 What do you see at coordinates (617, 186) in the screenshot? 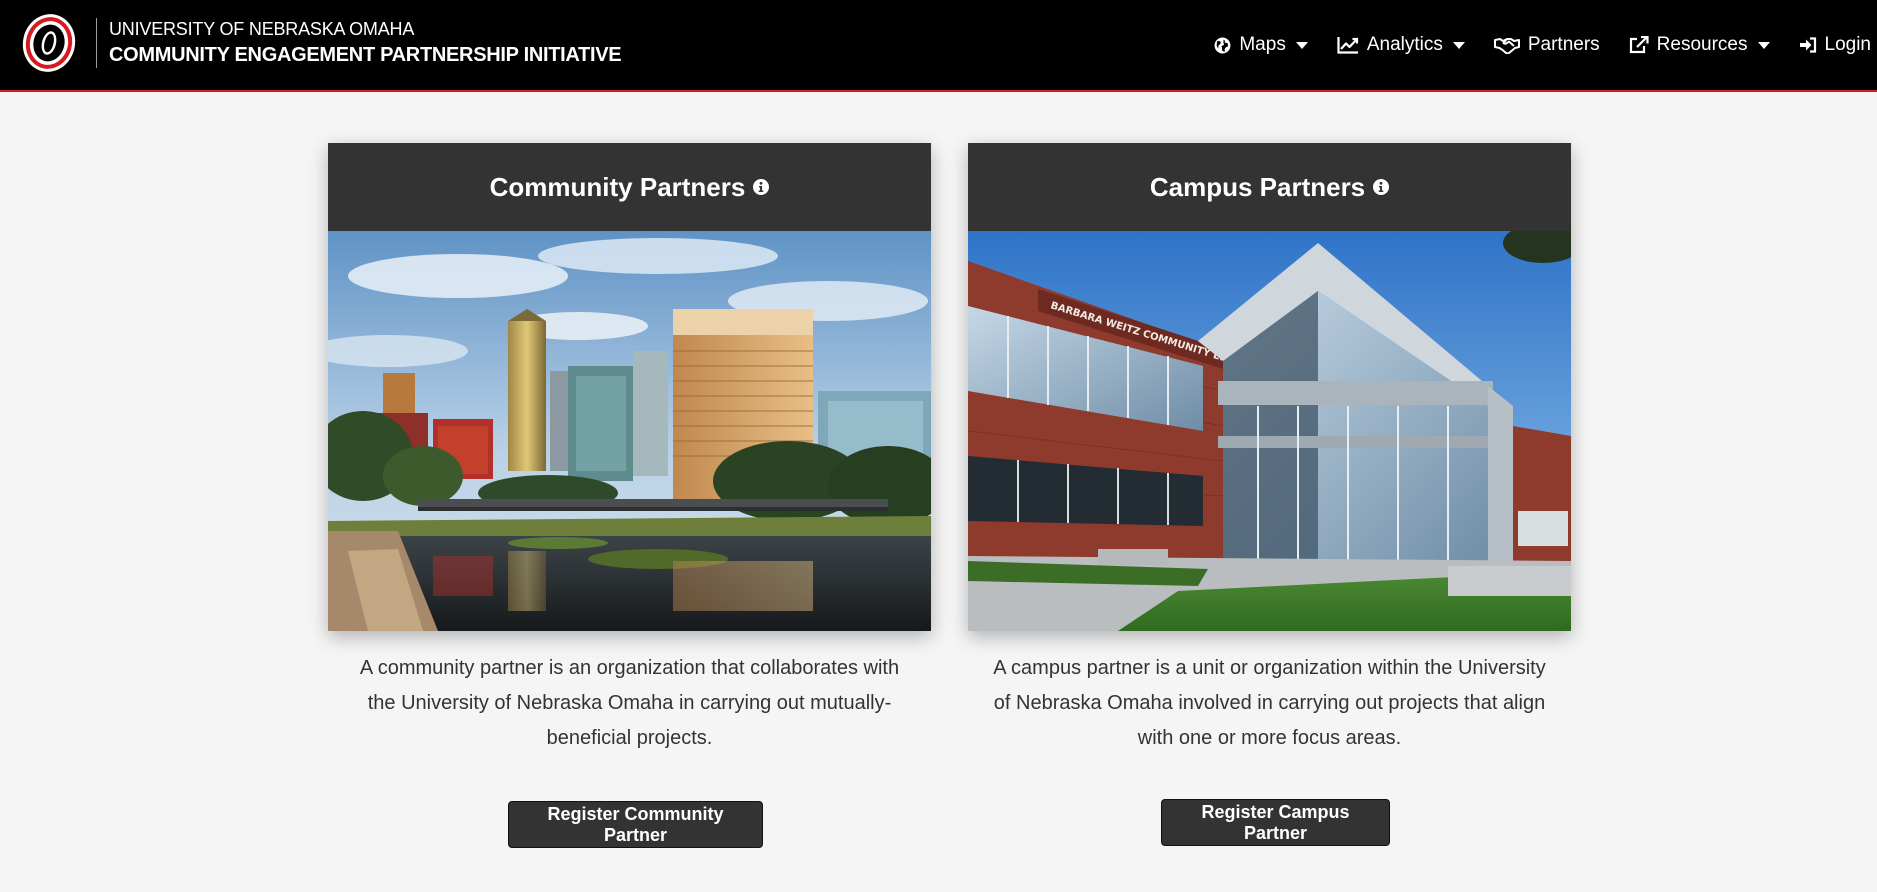
I see `card-title: Community Partners` at bounding box center [617, 186].